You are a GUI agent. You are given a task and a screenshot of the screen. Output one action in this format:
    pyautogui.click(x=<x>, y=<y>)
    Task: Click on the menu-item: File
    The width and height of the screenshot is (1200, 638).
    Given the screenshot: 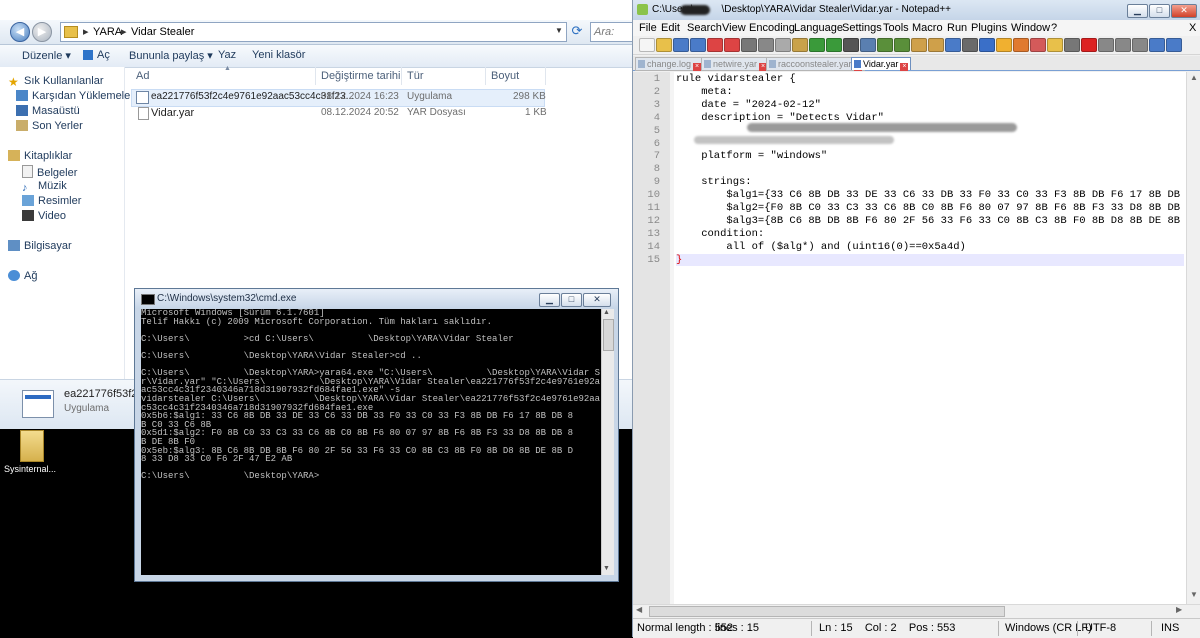 What is the action you would take?
    pyautogui.click(x=648, y=28)
    